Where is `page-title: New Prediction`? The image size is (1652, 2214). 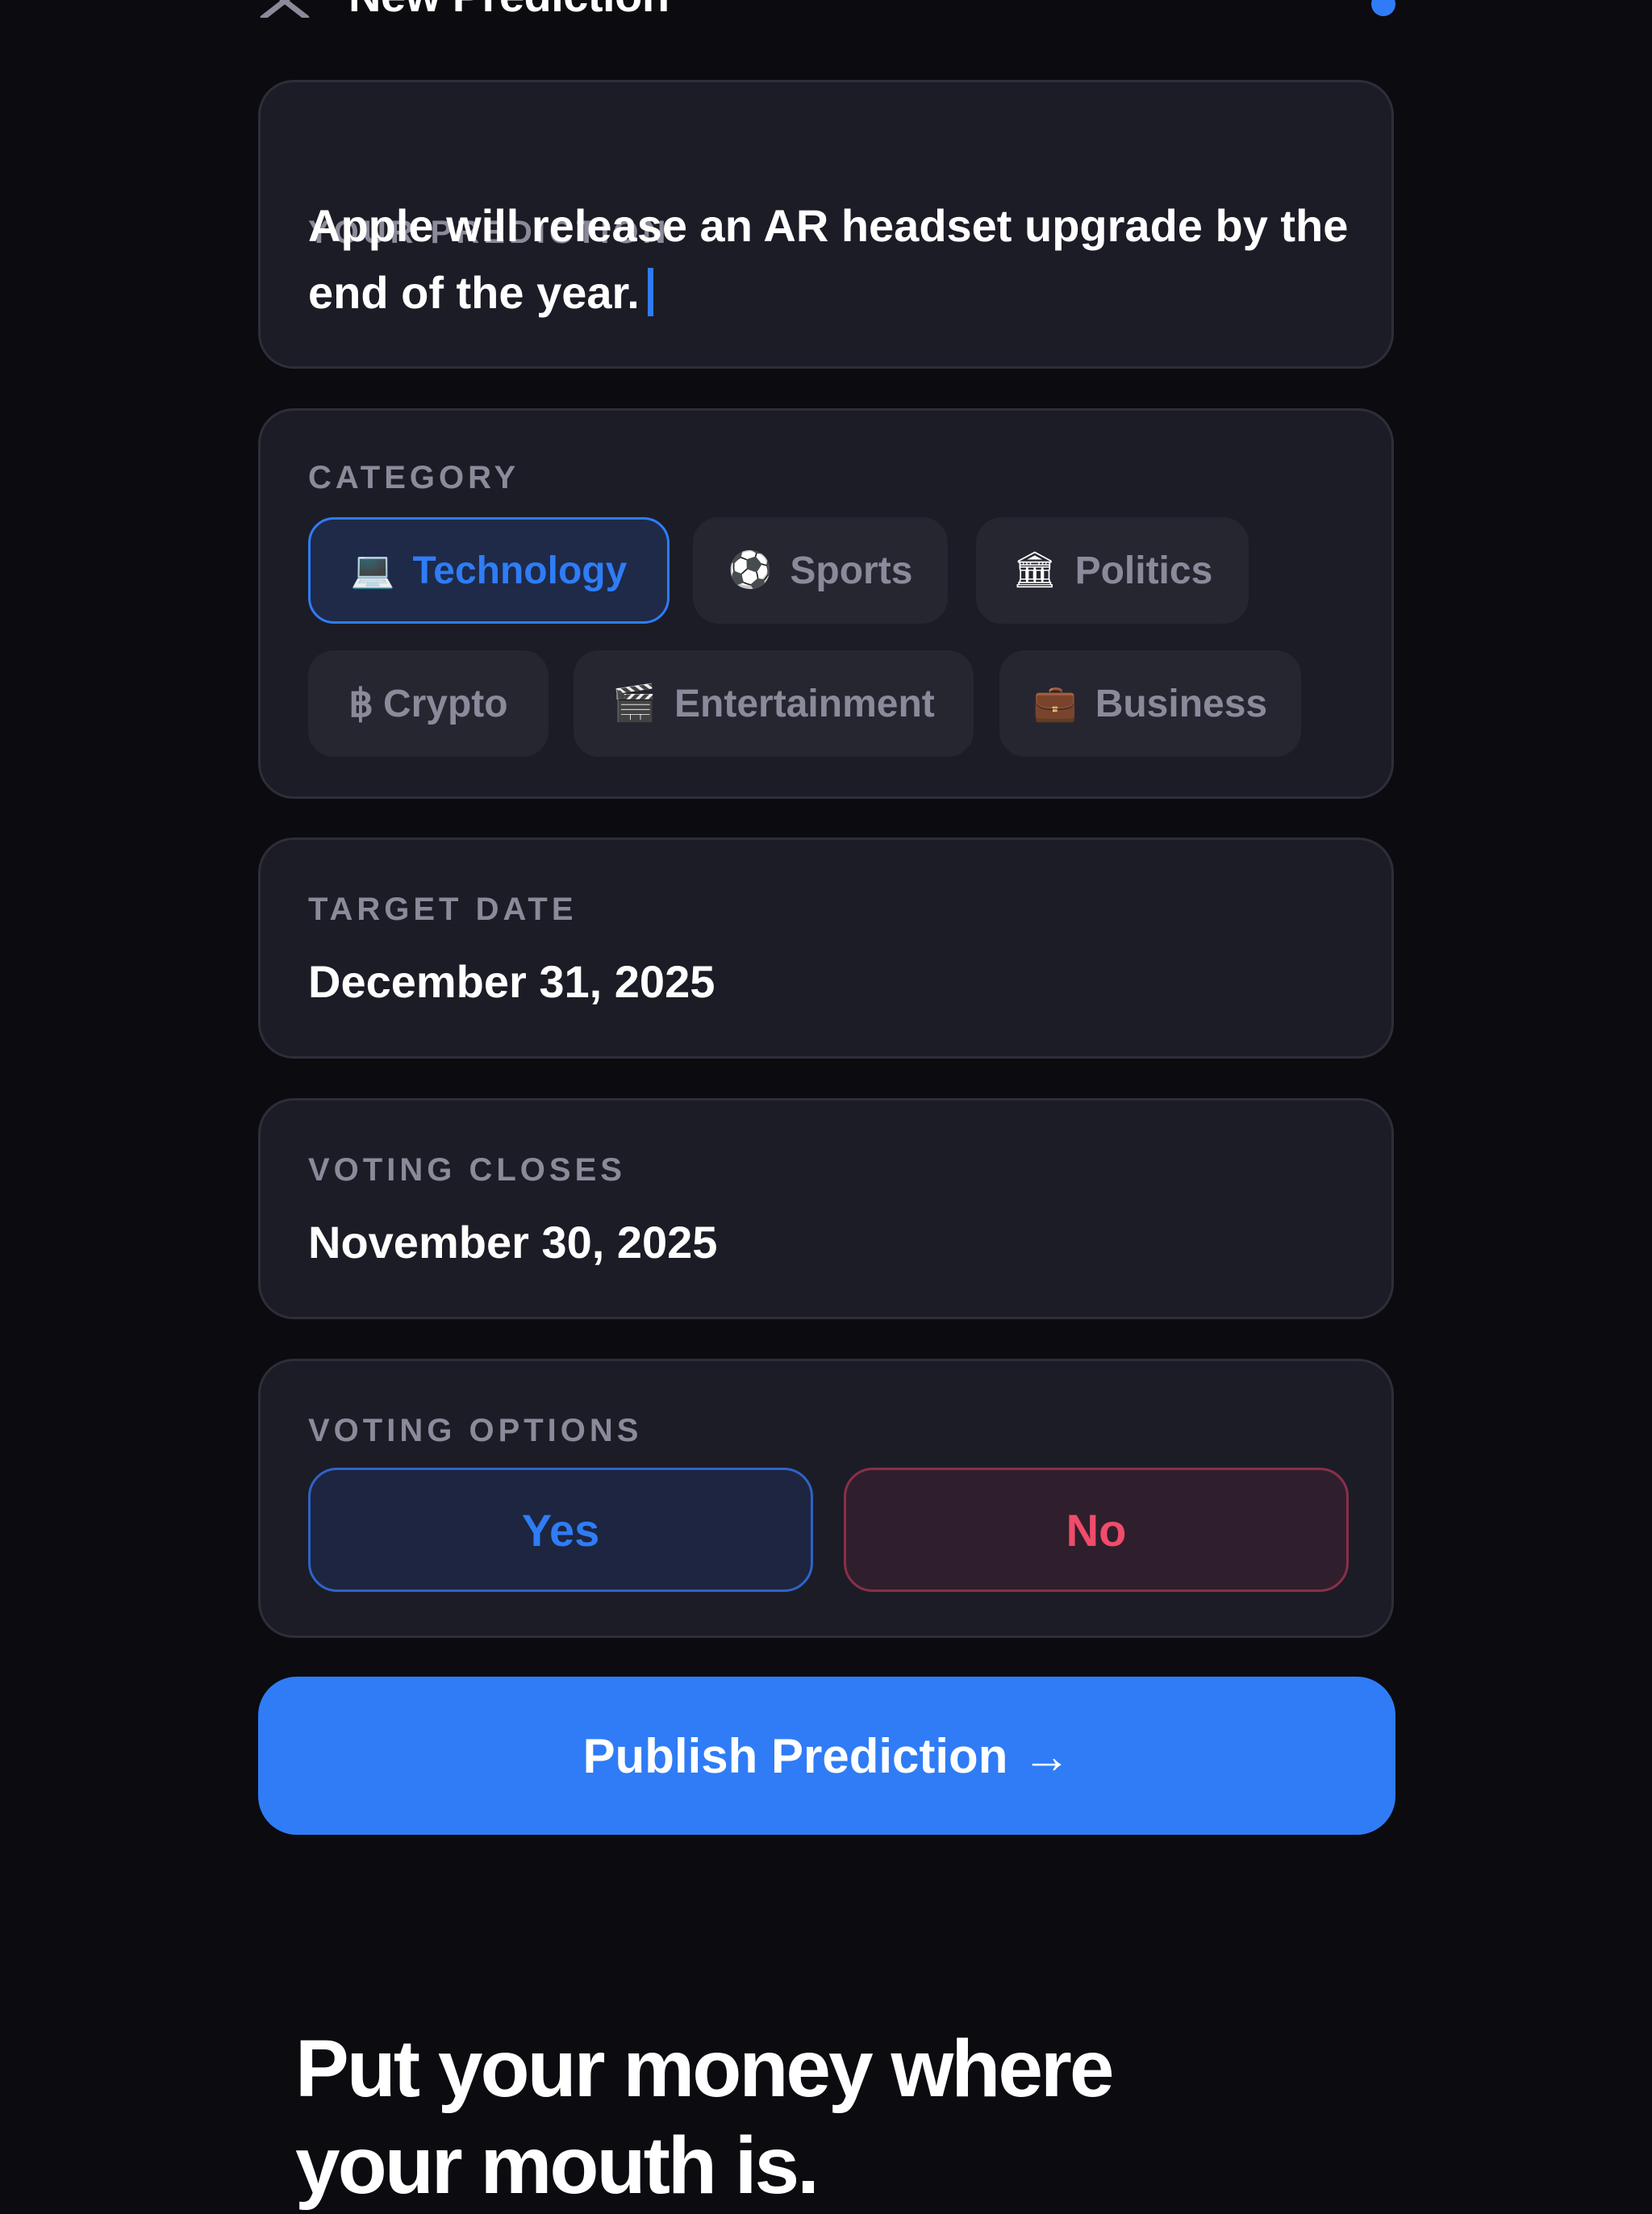 page-title: New Prediction is located at coordinates (509, 12).